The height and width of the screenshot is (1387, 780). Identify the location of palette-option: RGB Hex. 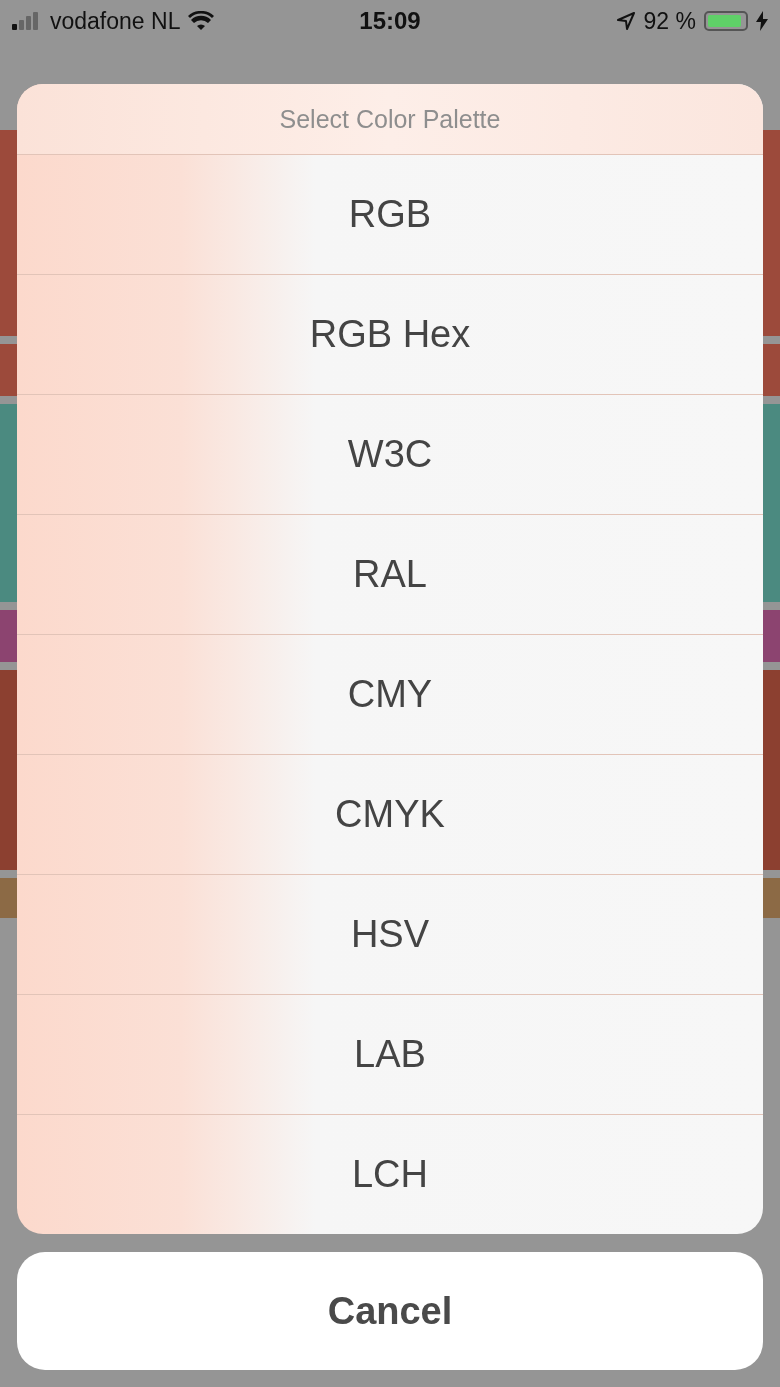
(390, 334).